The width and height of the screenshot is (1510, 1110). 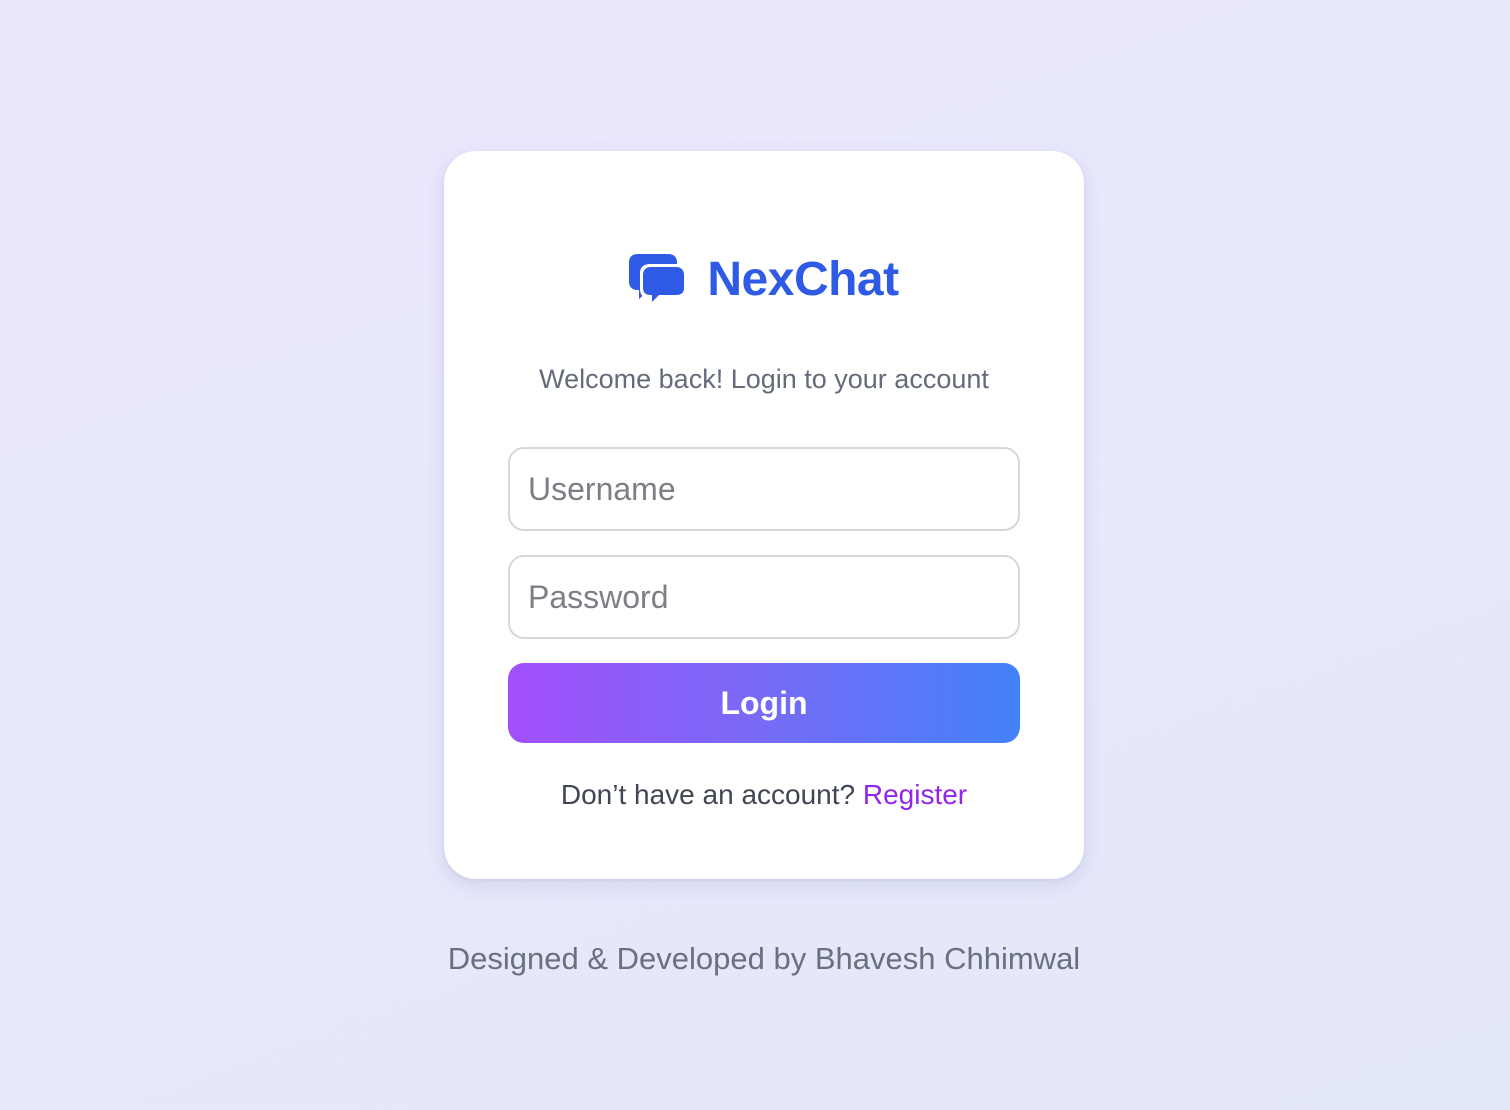 I want to click on chat-bubbles-icon, so click(x=658, y=280).